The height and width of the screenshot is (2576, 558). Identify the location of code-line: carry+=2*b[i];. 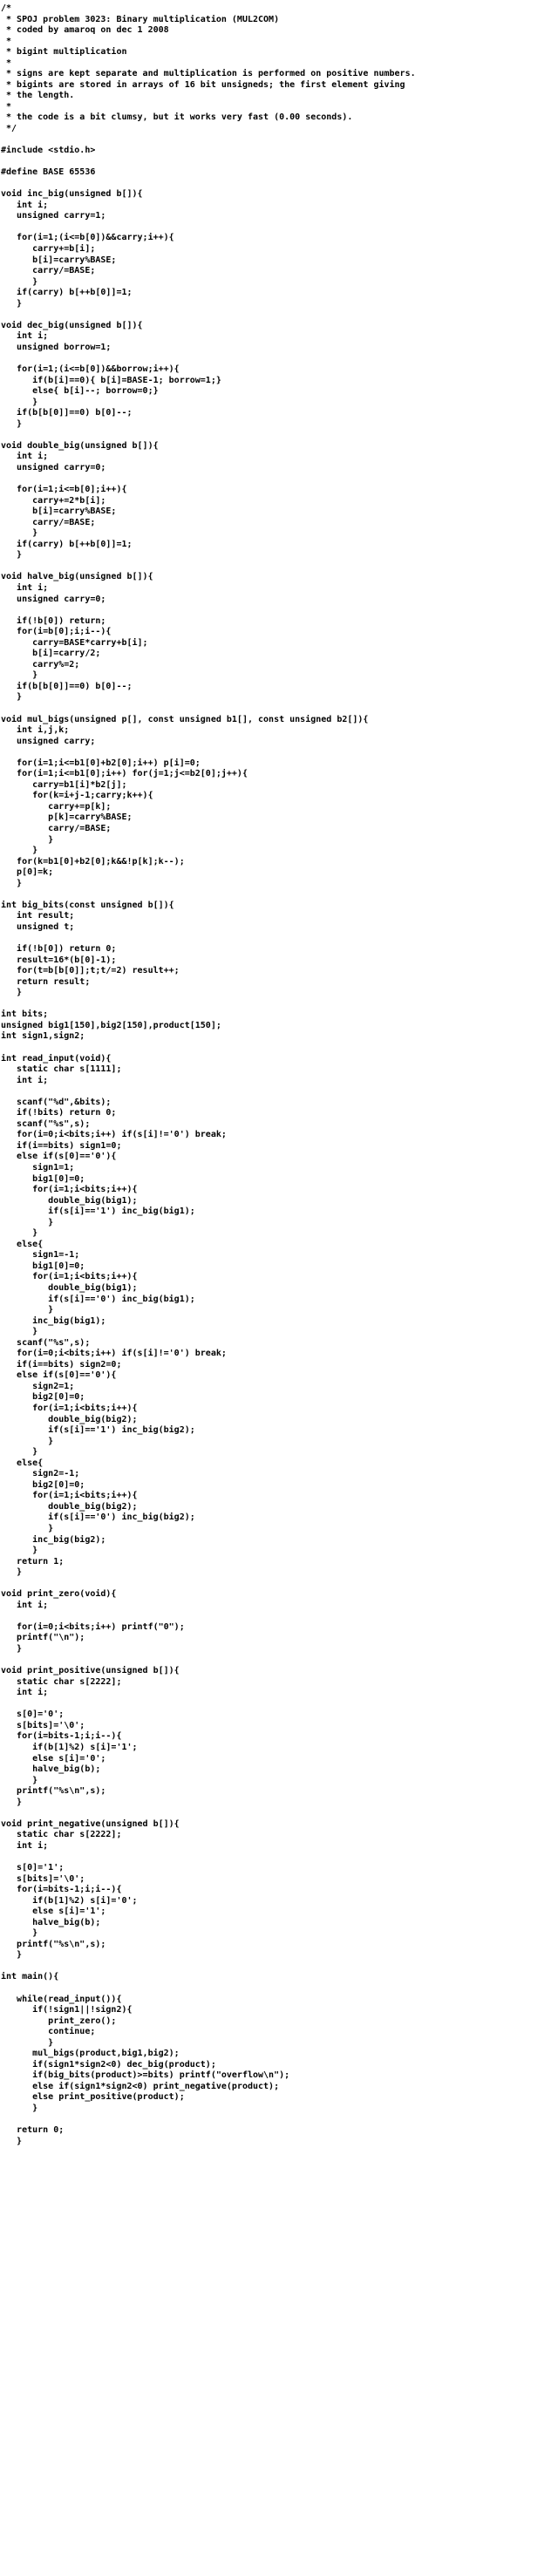
(53, 500).